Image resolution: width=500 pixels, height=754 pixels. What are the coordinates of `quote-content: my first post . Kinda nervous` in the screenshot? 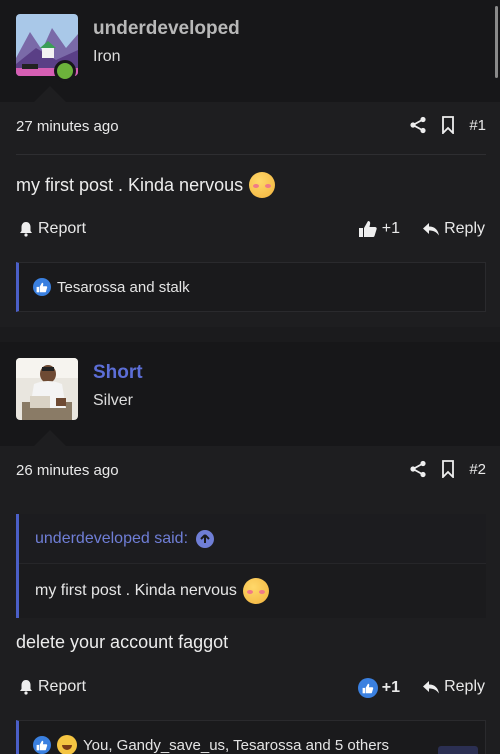 It's located at (252, 591).